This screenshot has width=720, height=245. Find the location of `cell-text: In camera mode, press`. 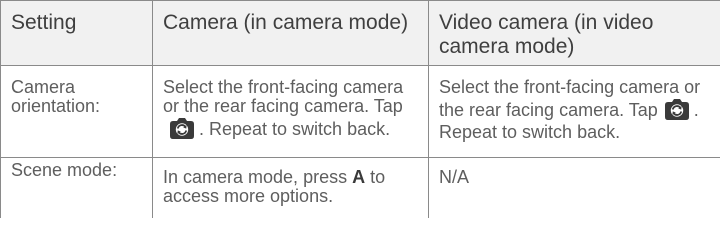

cell-text: In camera mode, press is located at coordinates (255, 177).